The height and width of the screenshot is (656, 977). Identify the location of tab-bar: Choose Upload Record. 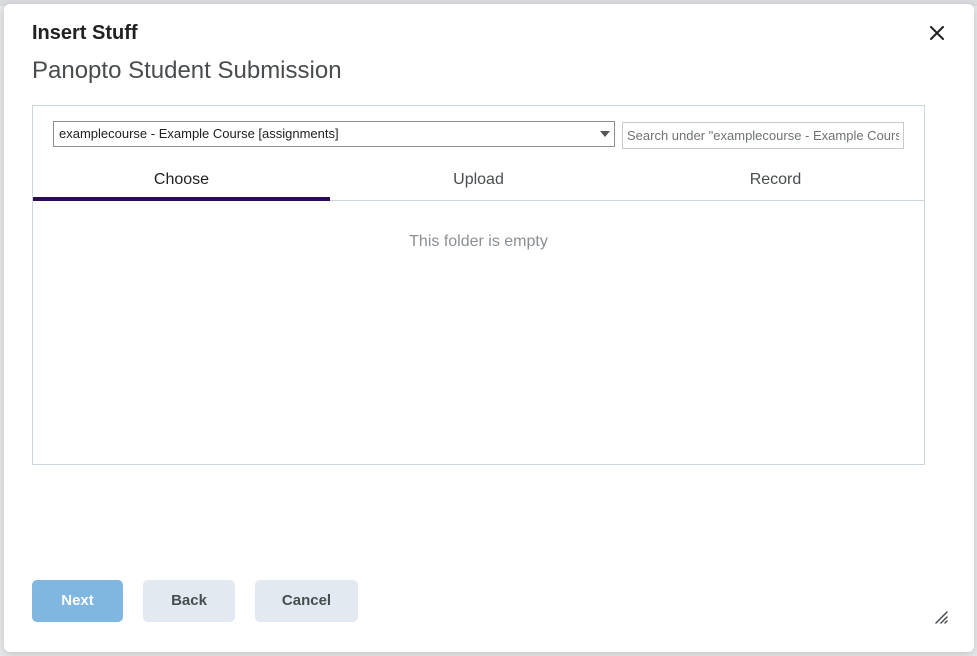
(478, 181).